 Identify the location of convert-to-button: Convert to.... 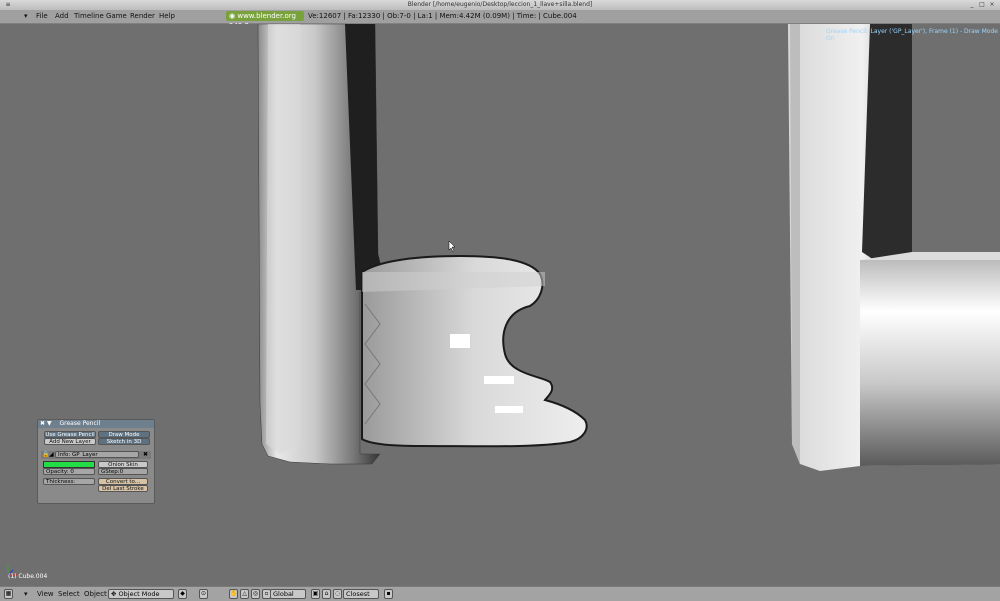
(123, 481).